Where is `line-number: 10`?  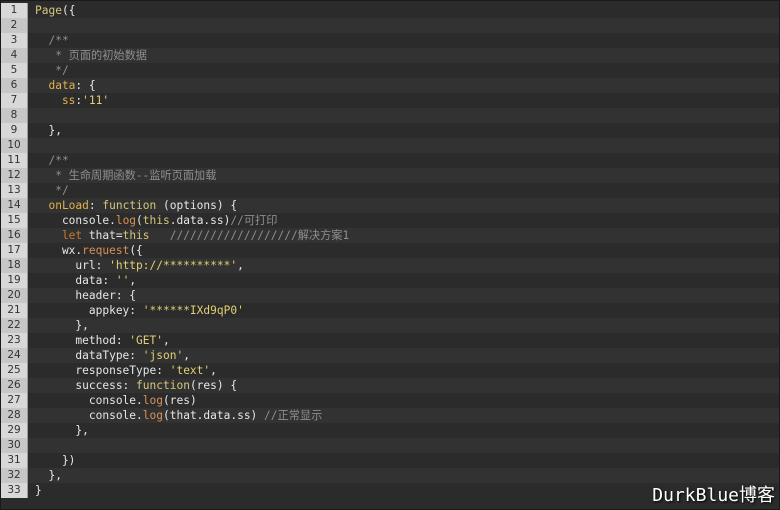
line-number: 10 is located at coordinates (14, 145).